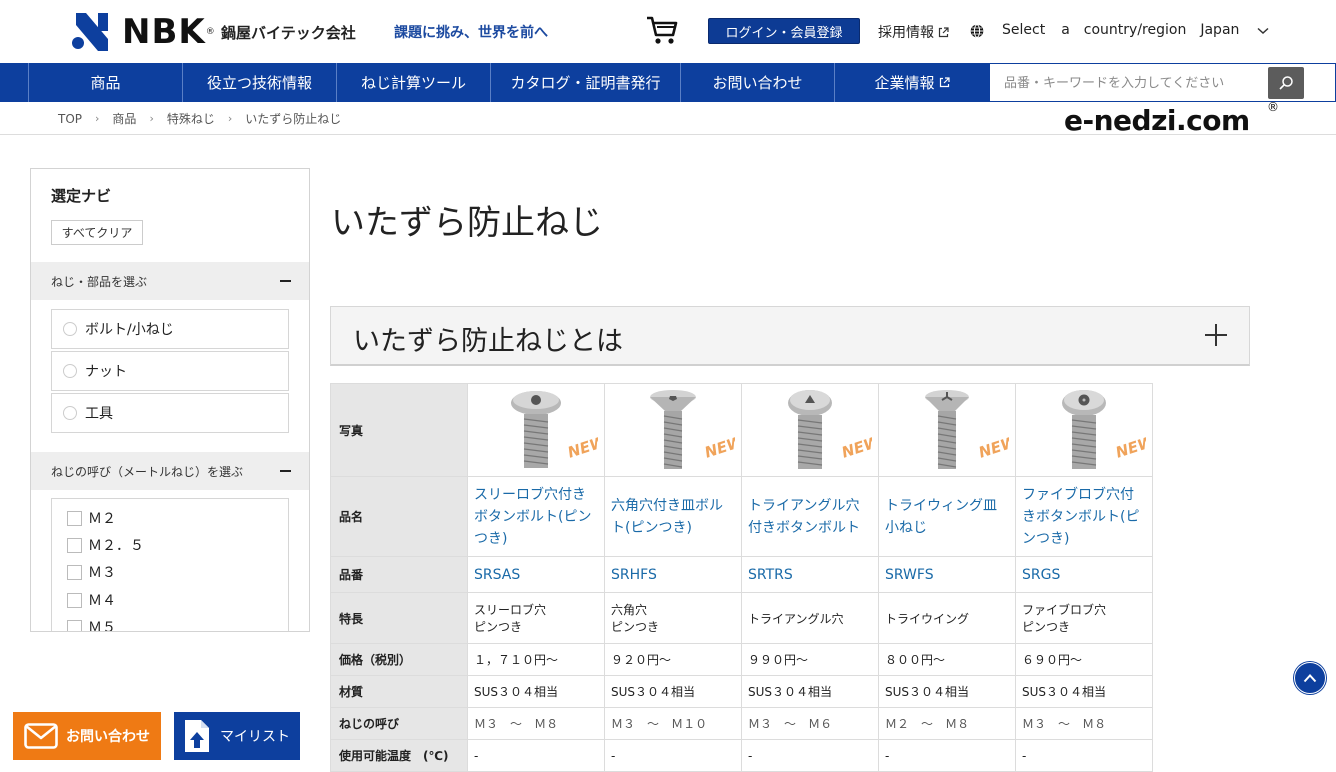  What do you see at coordinates (967, 429) in the screenshot?
I see `screw-triwing-head-image: NEW` at bounding box center [967, 429].